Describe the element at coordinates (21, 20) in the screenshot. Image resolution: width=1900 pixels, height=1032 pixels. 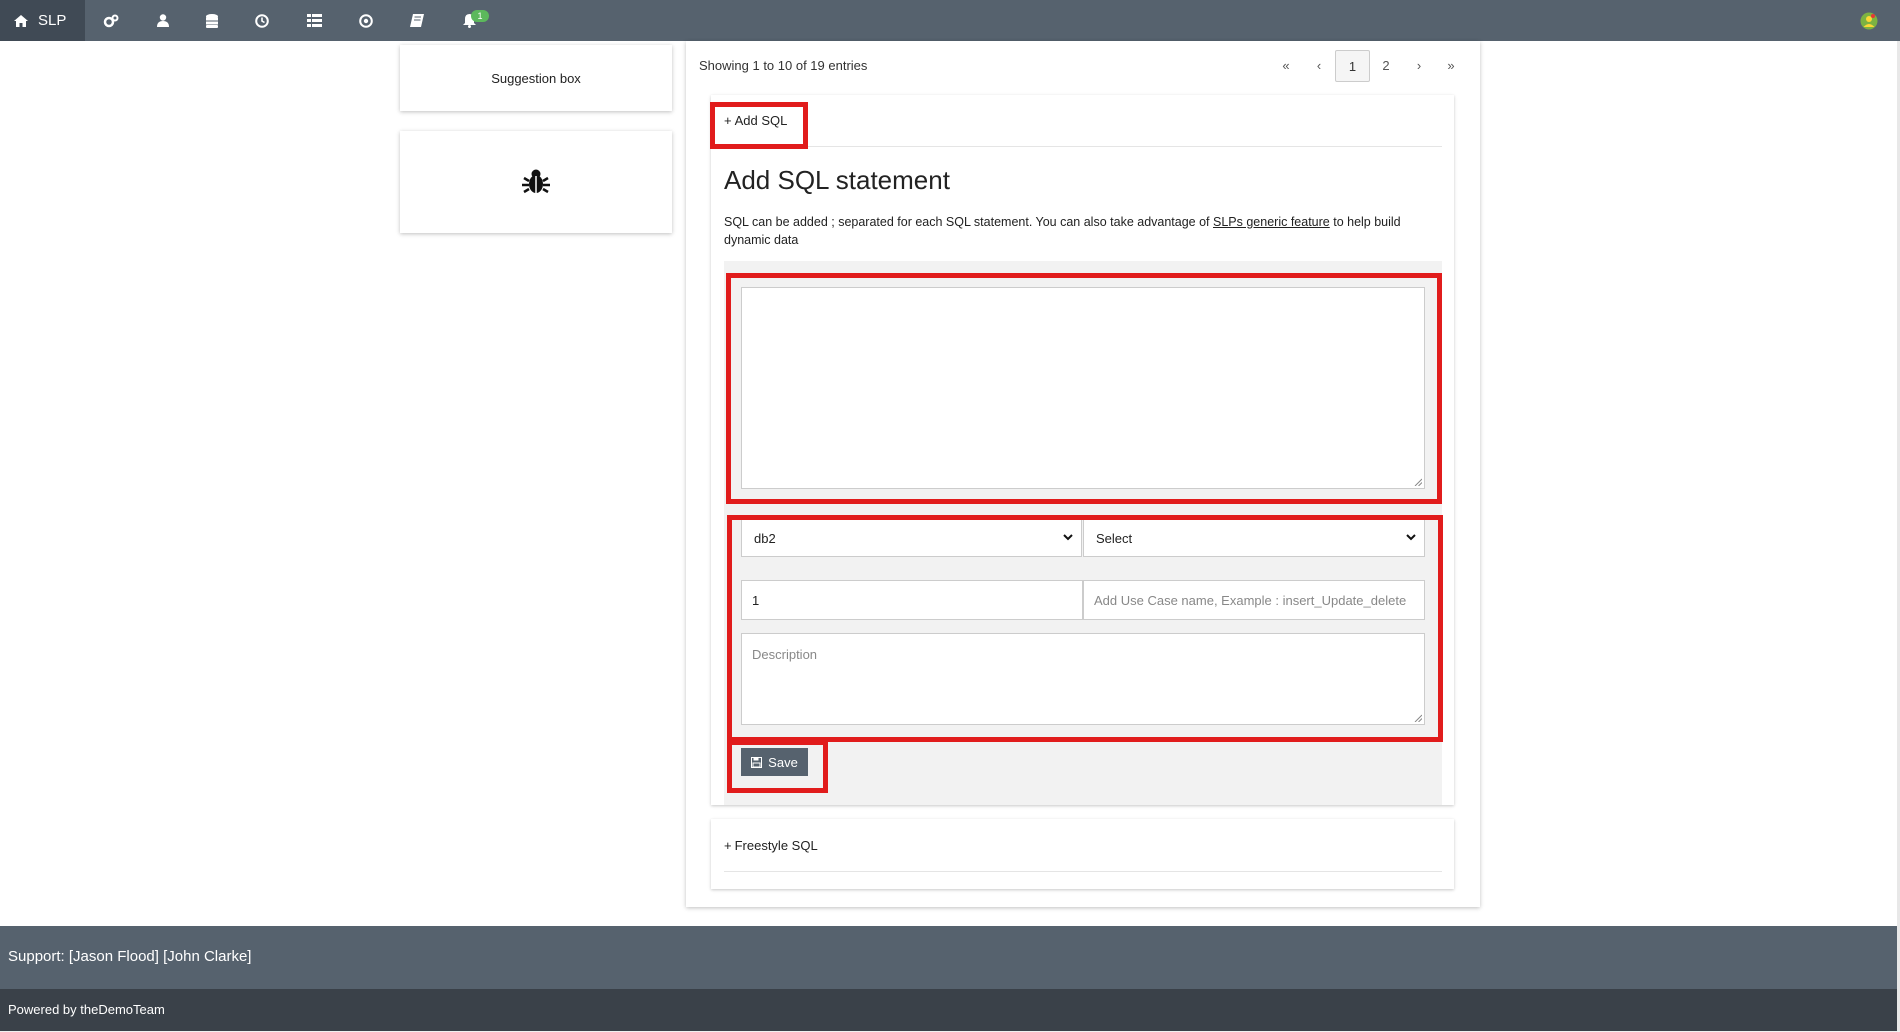
I see `home-icon` at that location.